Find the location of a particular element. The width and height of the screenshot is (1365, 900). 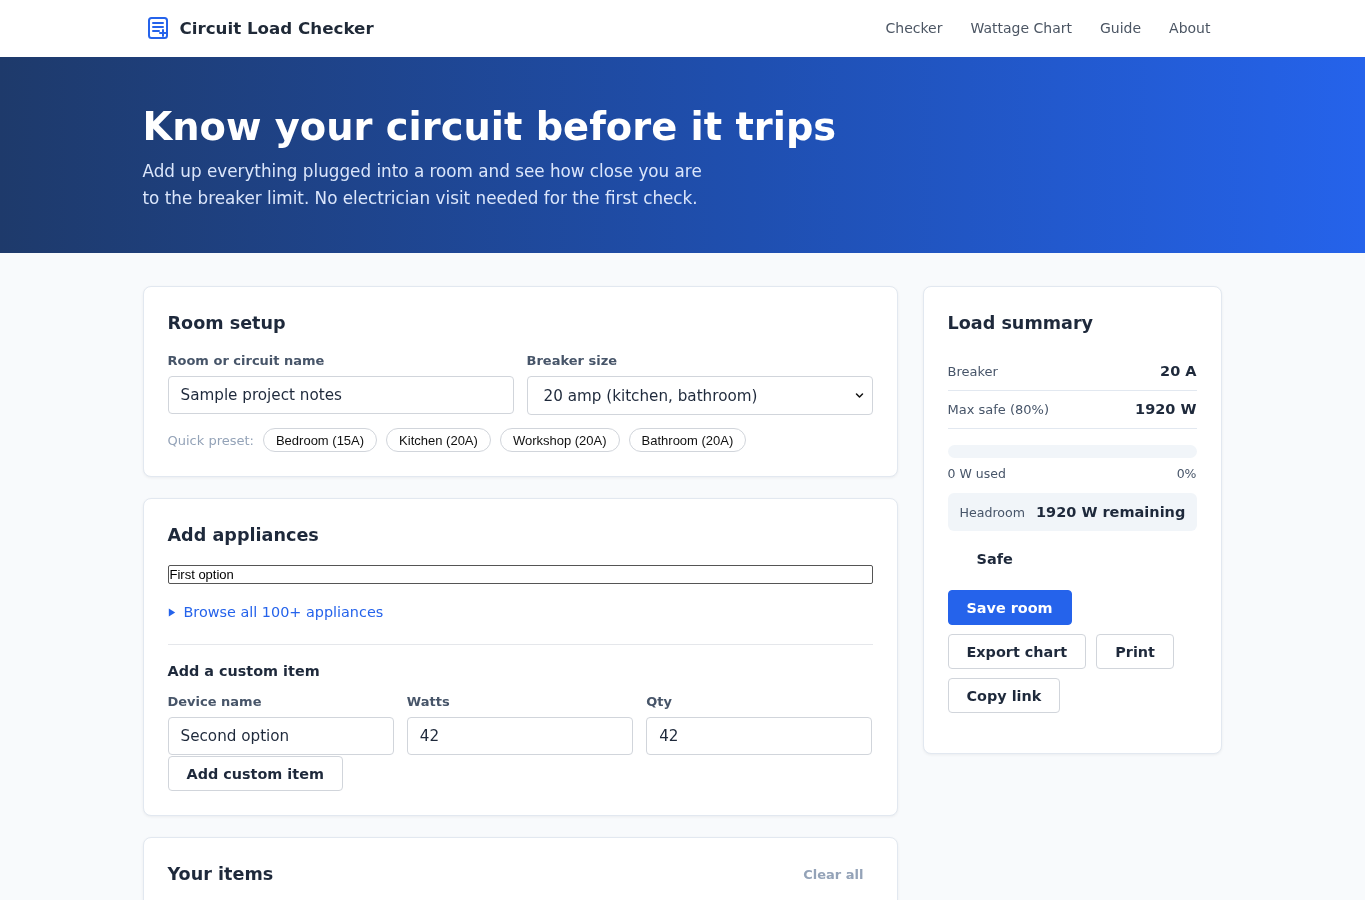

summary-label: Max safe (80%) is located at coordinates (998, 409).